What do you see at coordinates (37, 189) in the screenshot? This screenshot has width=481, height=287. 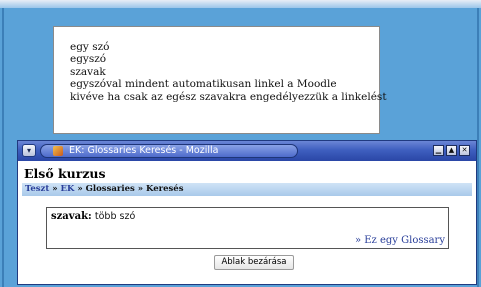 I see `breadcrumb-teszt-link: Teszt` at bounding box center [37, 189].